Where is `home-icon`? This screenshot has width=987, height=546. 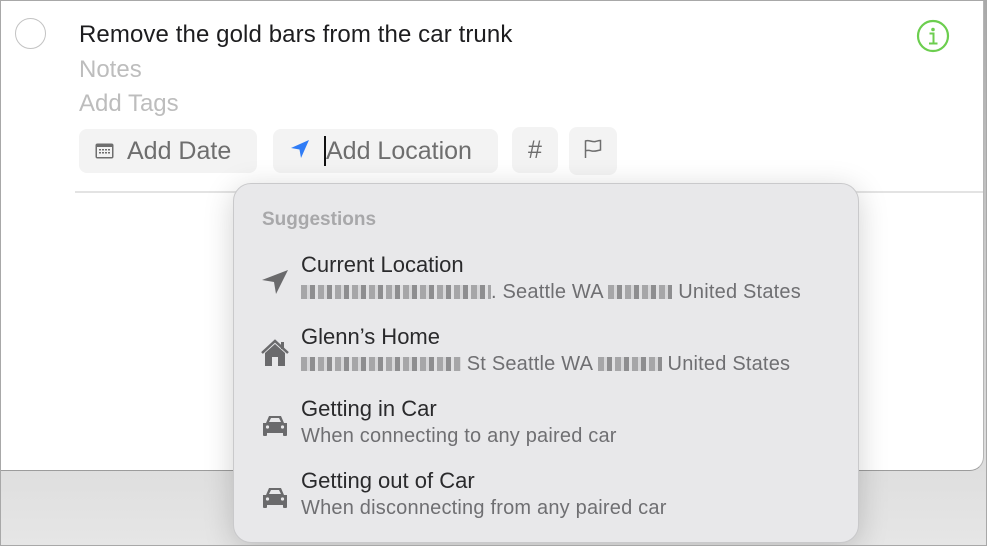
home-icon is located at coordinates (275, 353).